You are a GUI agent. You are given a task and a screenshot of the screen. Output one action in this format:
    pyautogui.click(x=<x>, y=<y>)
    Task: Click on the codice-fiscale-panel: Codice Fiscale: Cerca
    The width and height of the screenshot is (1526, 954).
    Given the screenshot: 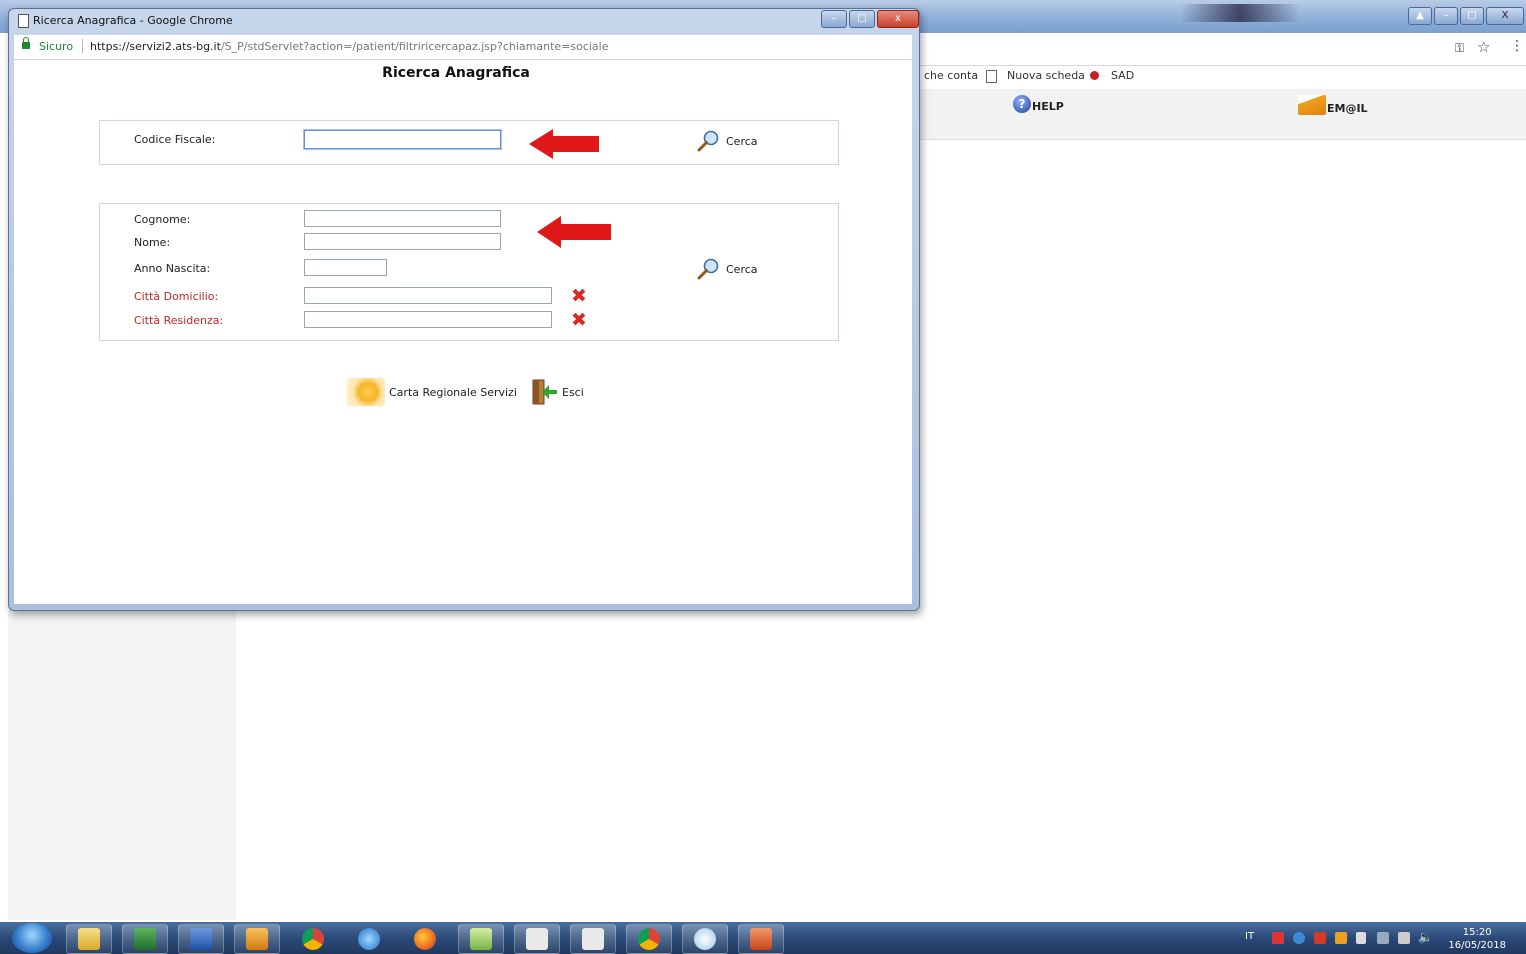 What is the action you would take?
    pyautogui.click(x=469, y=142)
    